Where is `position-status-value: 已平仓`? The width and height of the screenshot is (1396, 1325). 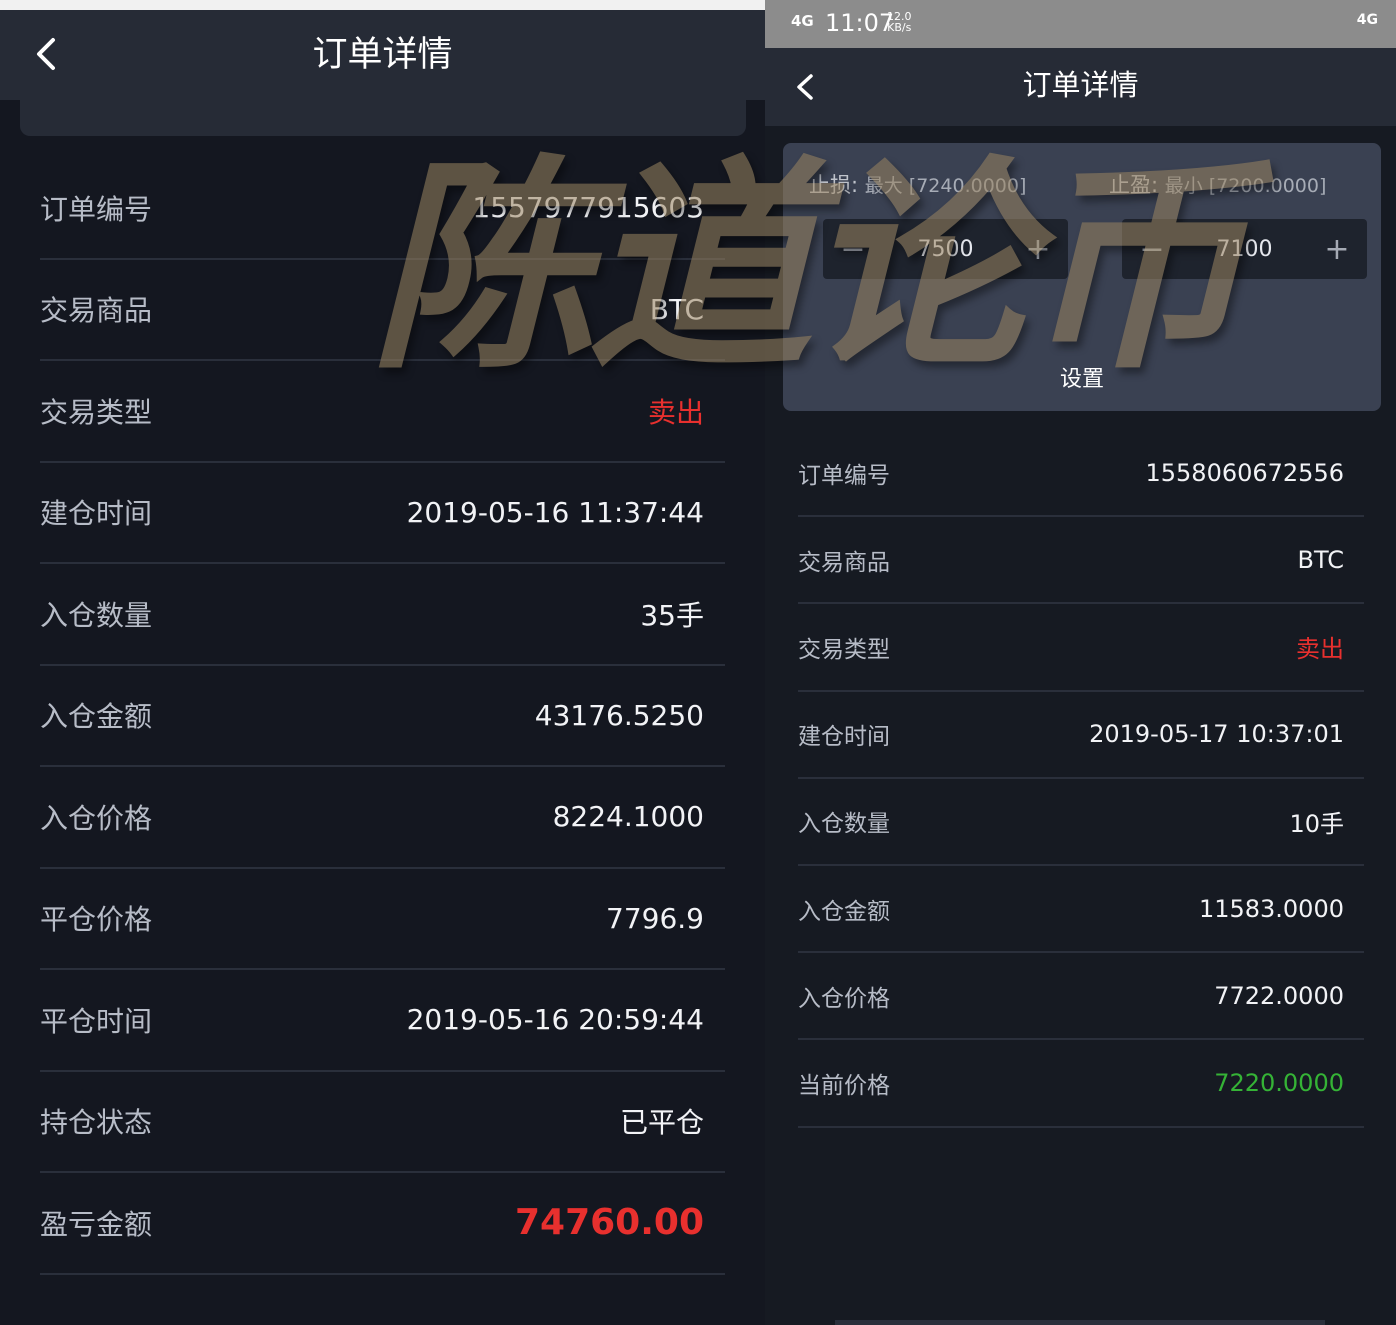 position-status-value: 已平仓 is located at coordinates (661, 1123).